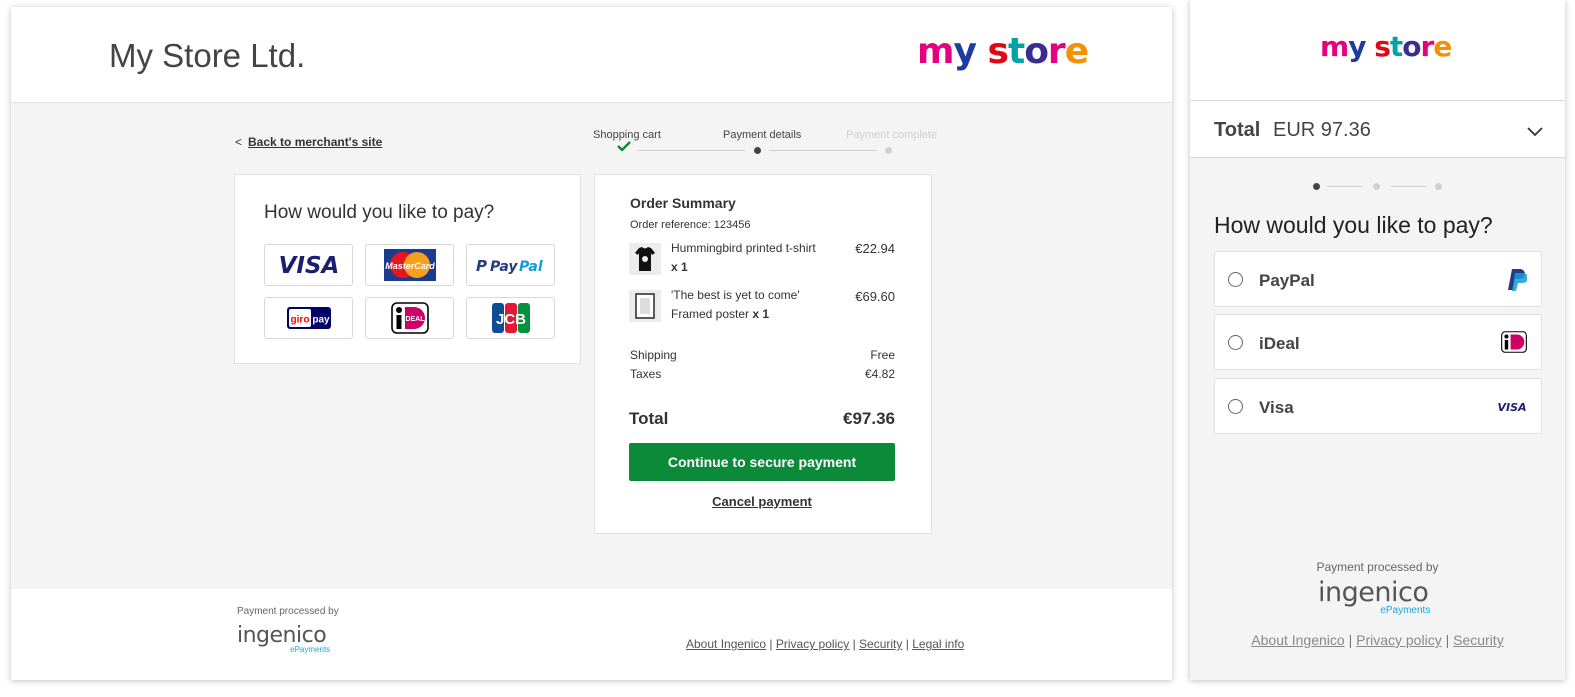 The height and width of the screenshot is (697, 1575). I want to click on svg-text: Pay, so click(504, 267).